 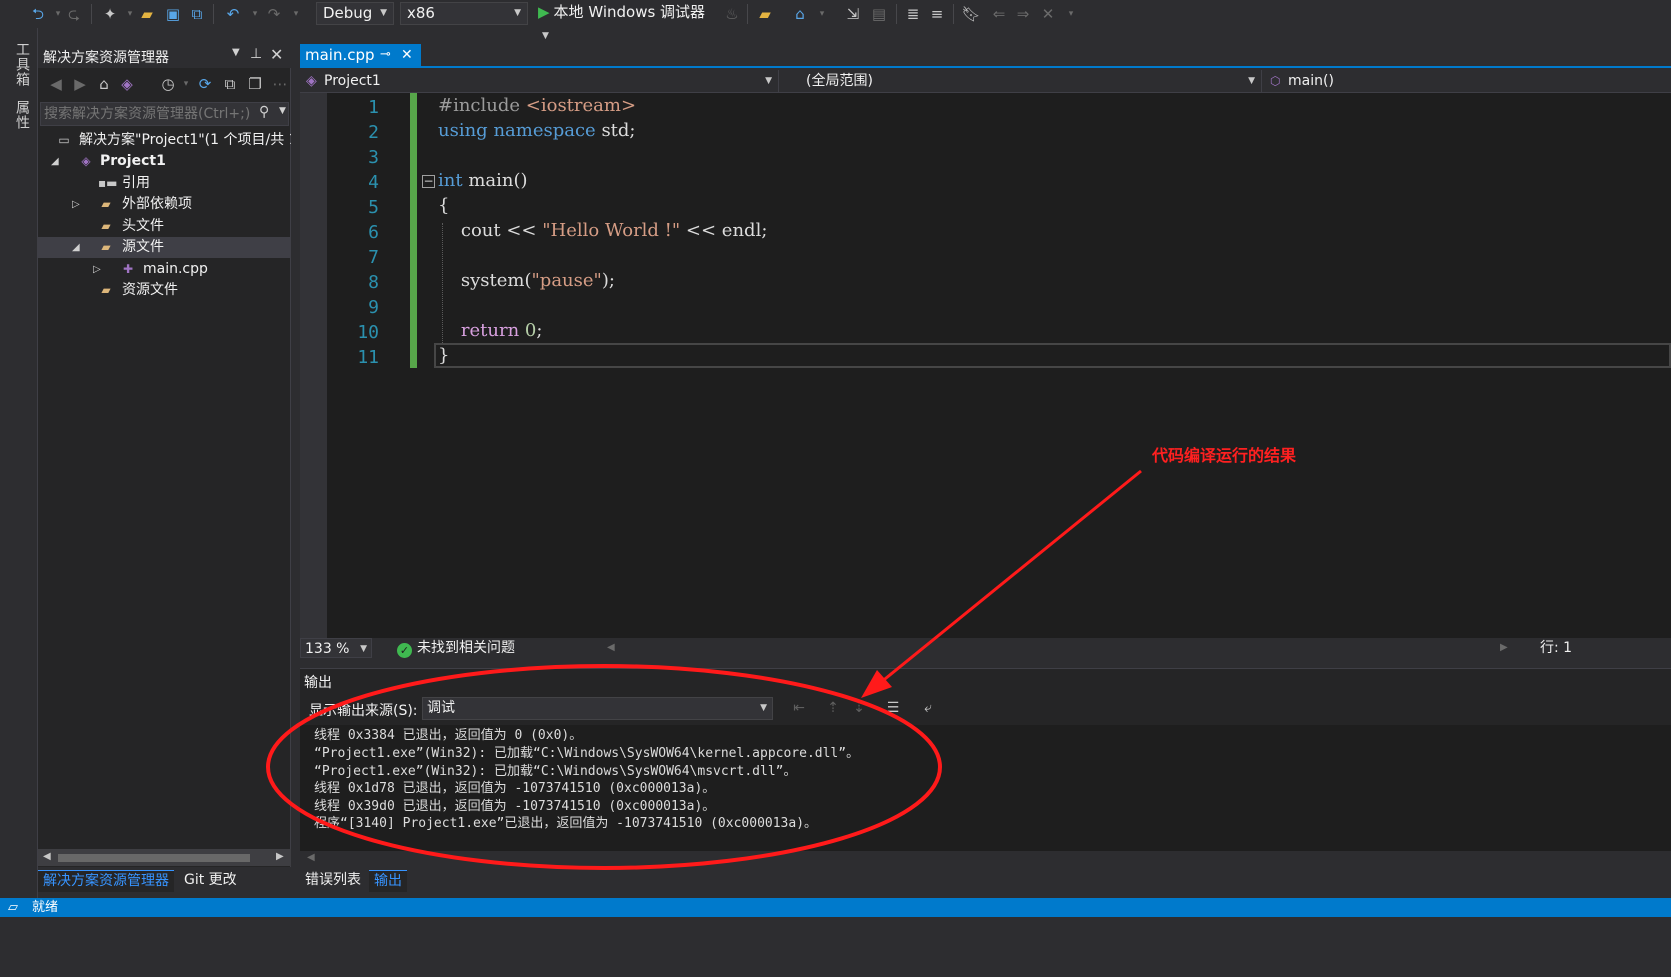 I want to click on tab-solution-explorer: 解决方案资源管理器, so click(x=106, y=881).